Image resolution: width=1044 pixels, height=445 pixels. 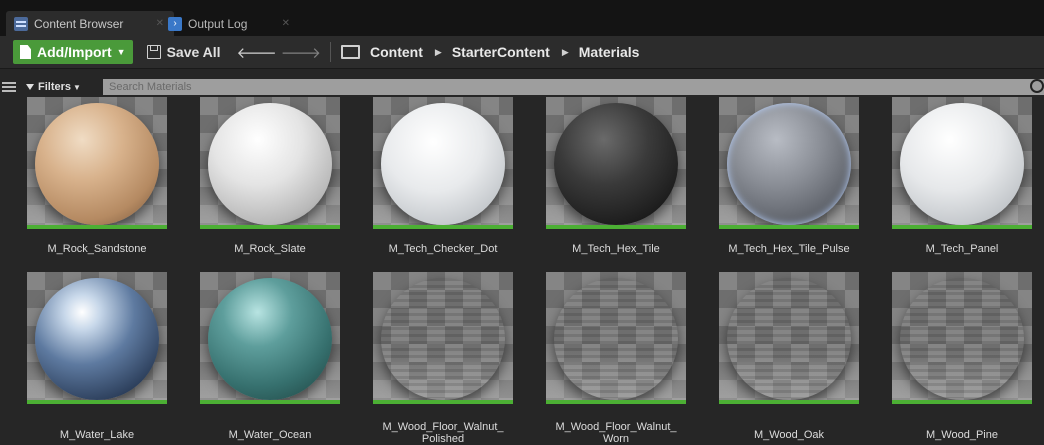 What do you see at coordinates (443, 439) in the screenshot?
I see `asset-label-line2: Polished` at bounding box center [443, 439].